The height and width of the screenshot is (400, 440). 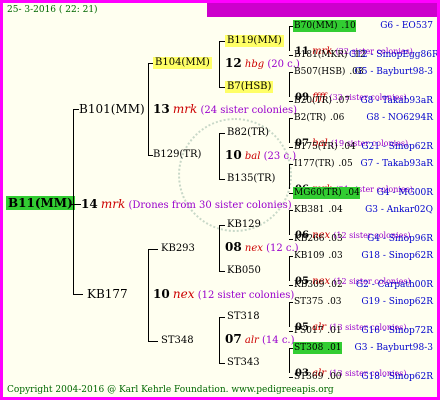 I want to click on other-row: 10 nex (12 sister colonies), so click(x=224, y=294).